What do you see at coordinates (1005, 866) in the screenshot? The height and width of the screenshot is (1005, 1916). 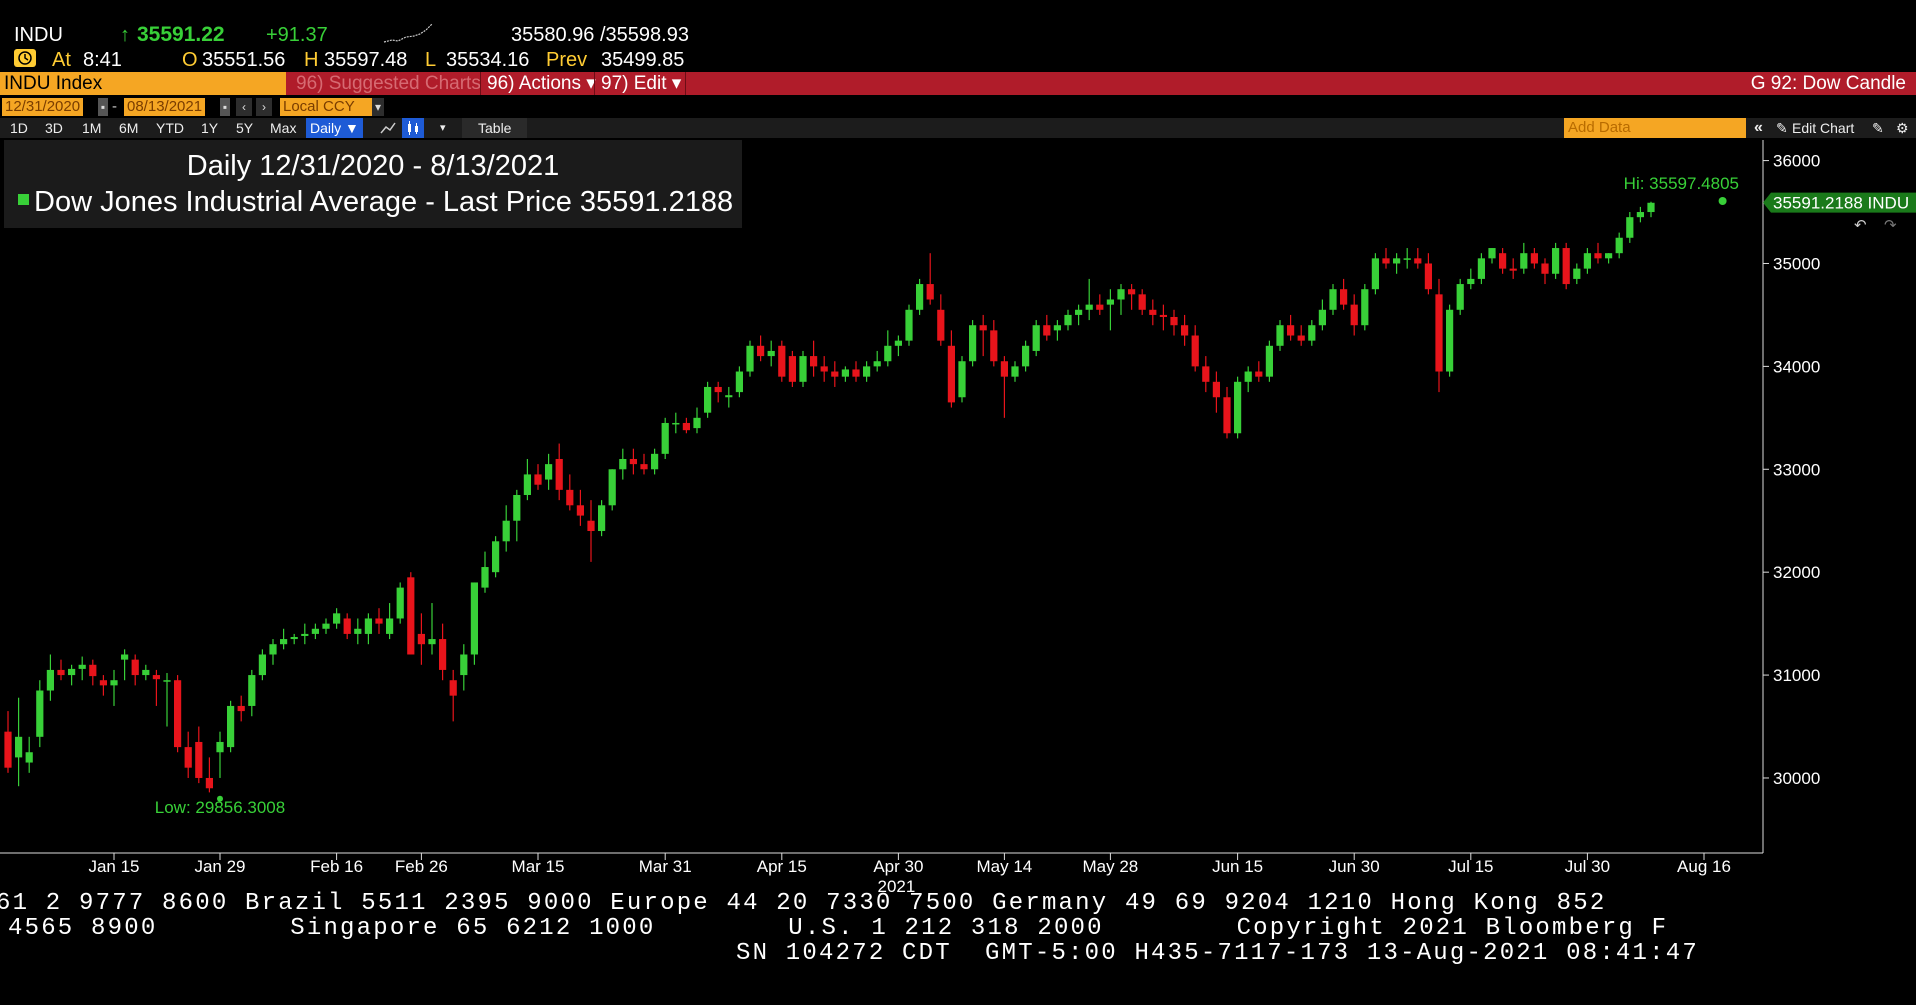 I see `x-tick-label: May 14` at bounding box center [1005, 866].